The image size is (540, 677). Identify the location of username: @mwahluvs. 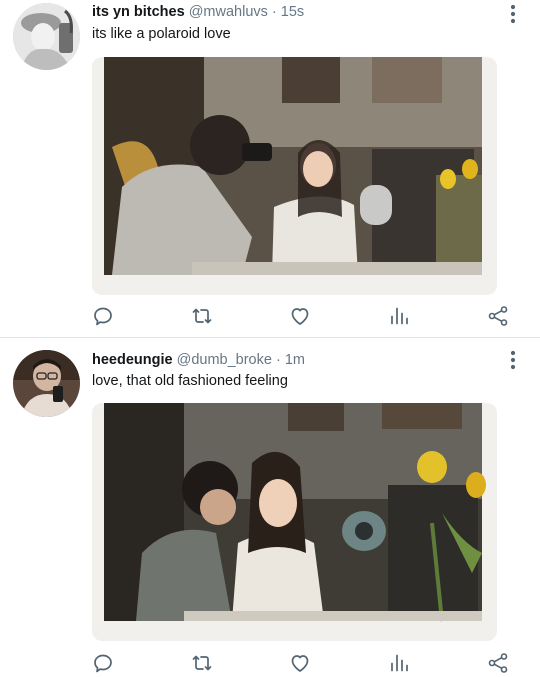
(228, 12).